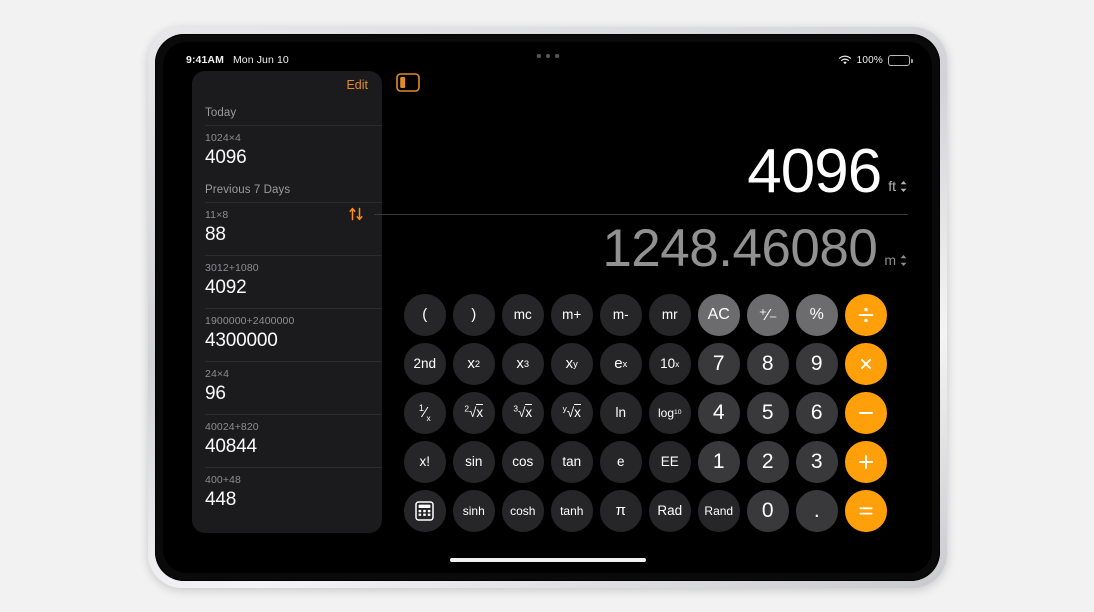 This screenshot has height=612, width=1094. I want to click on history-item: 1024×4 4096, so click(287, 151).